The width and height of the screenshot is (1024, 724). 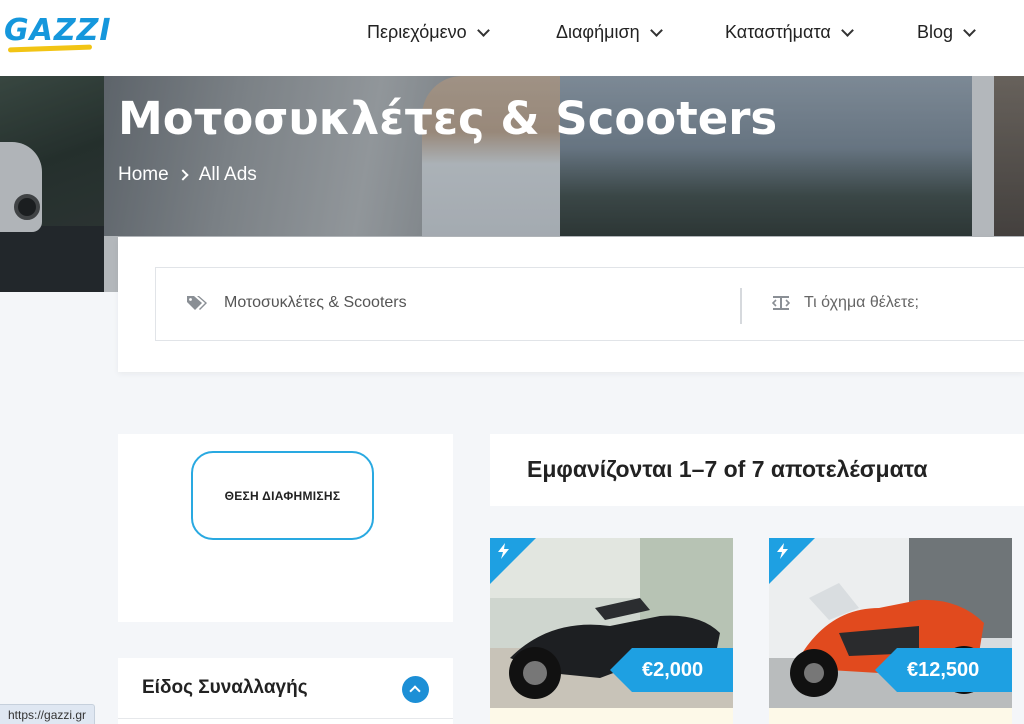 I want to click on nav-item-blog: Blog, so click(x=946, y=32).